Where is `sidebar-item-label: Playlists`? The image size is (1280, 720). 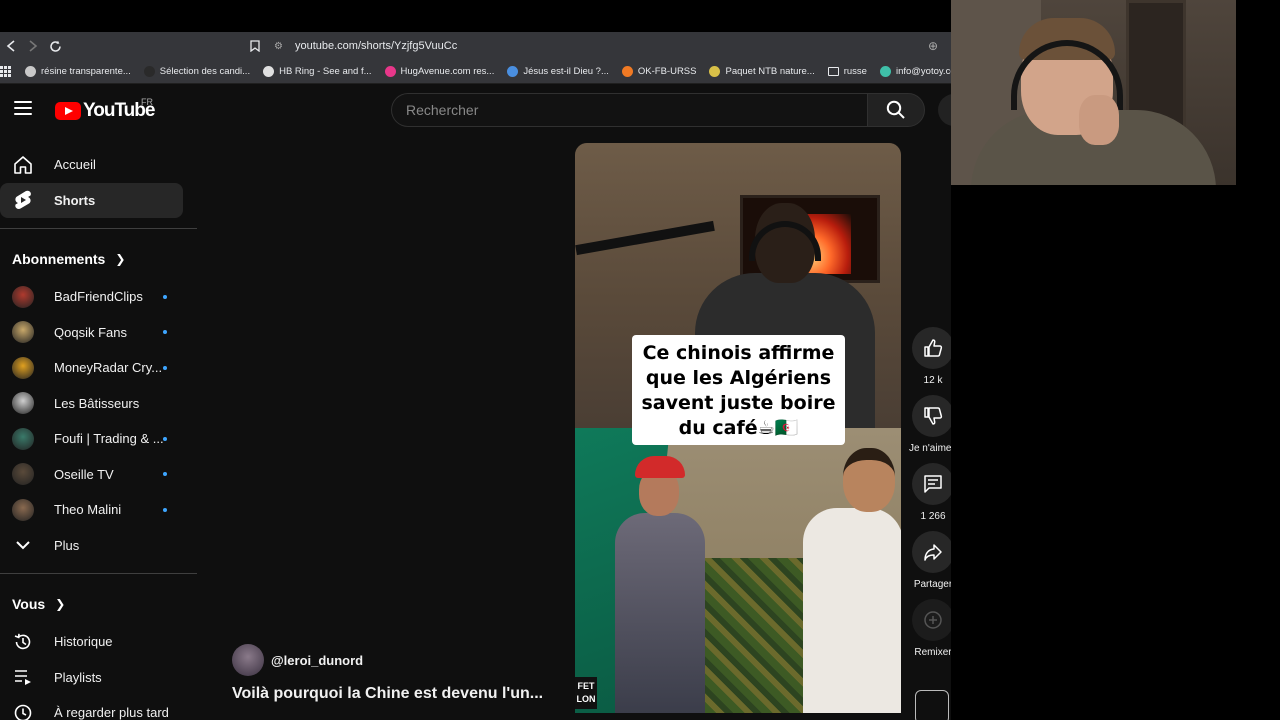 sidebar-item-label: Playlists is located at coordinates (78, 677).